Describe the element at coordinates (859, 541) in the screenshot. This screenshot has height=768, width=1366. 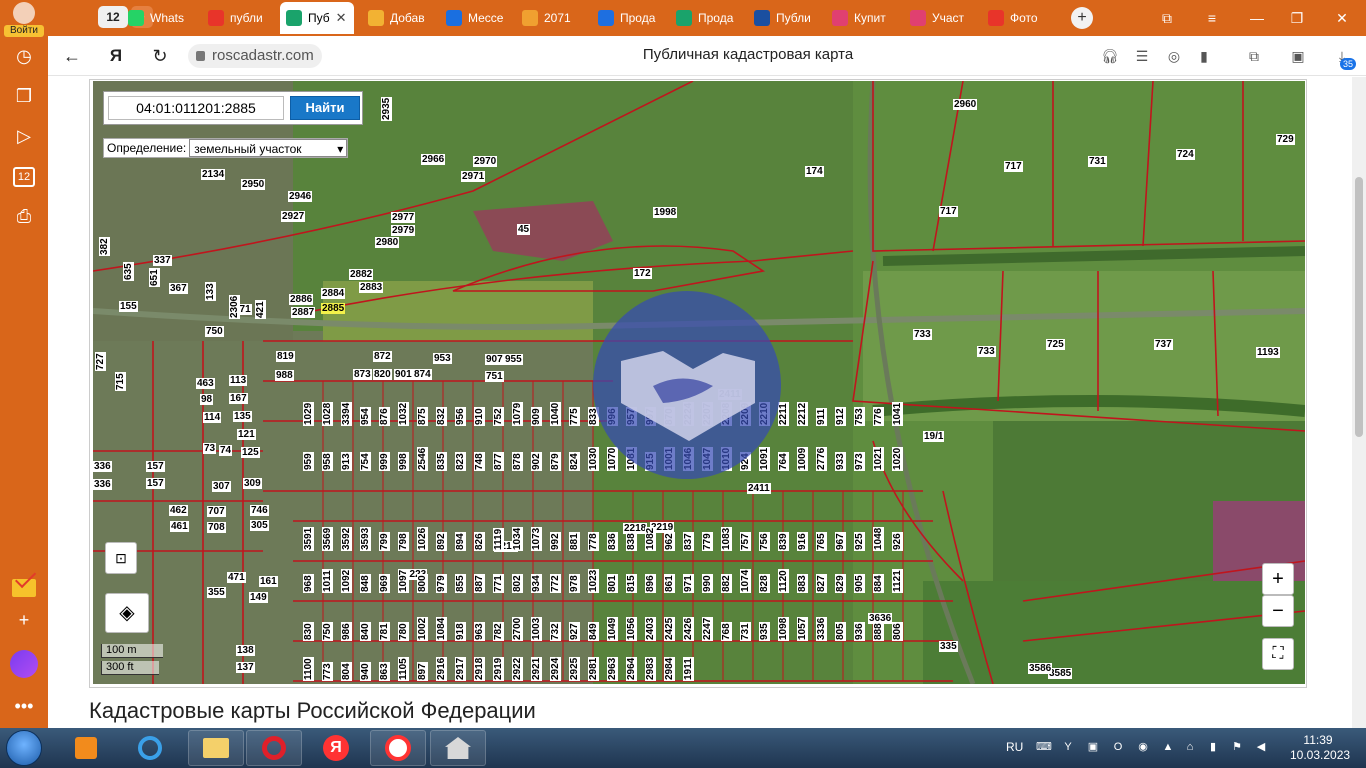
I see `plot-label: 925` at that location.